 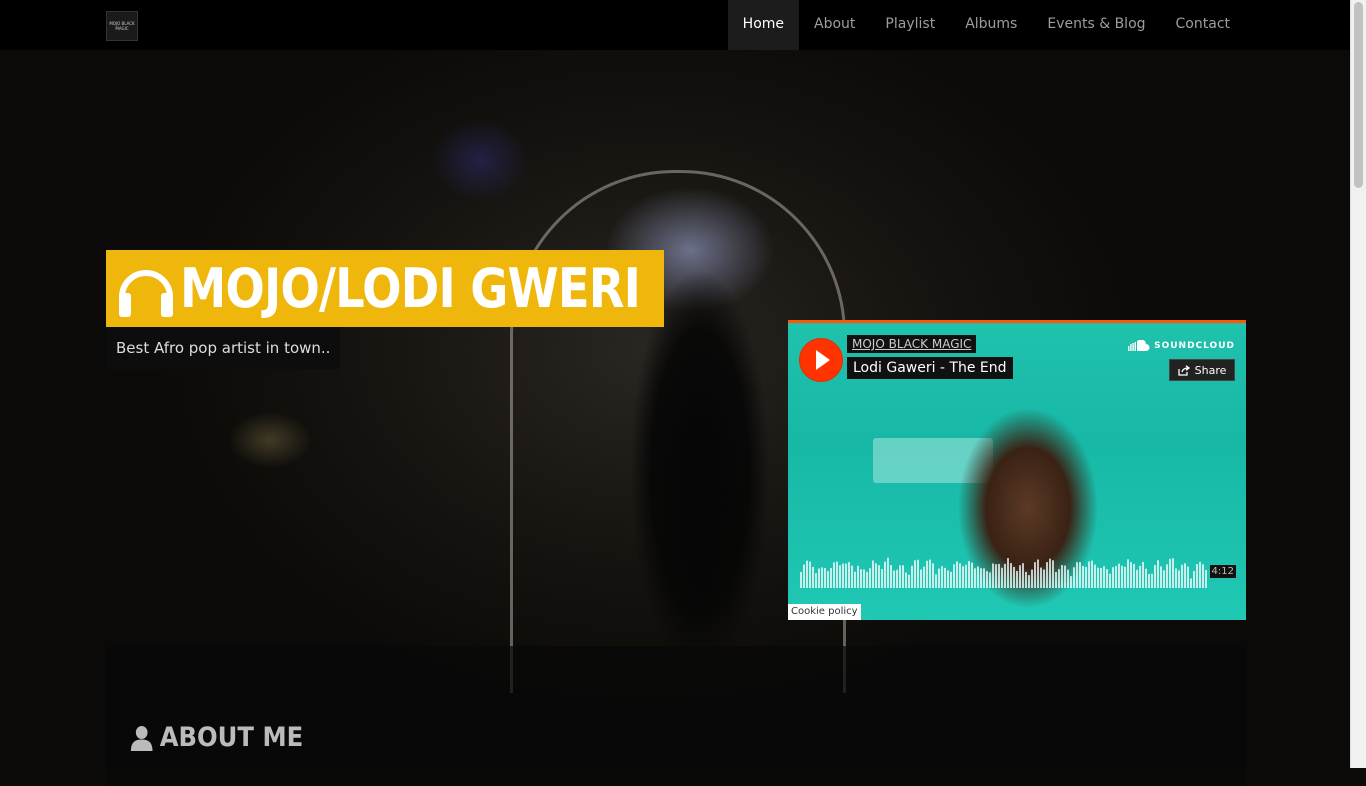 What do you see at coordinates (1358, 95) in the screenshot?
I see `scrollbar-thumb` at bounding box center [1358, 95].